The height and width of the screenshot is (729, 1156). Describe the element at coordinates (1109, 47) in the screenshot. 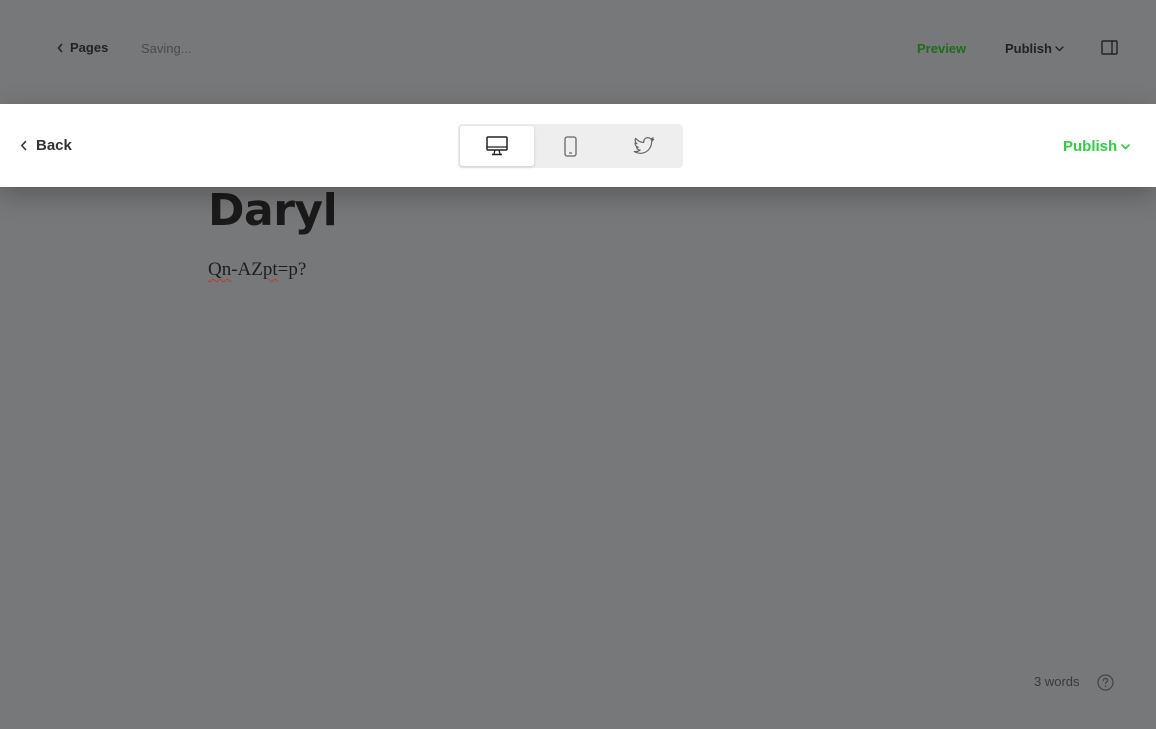

I see `sidebar-toggle-icon` at that location.